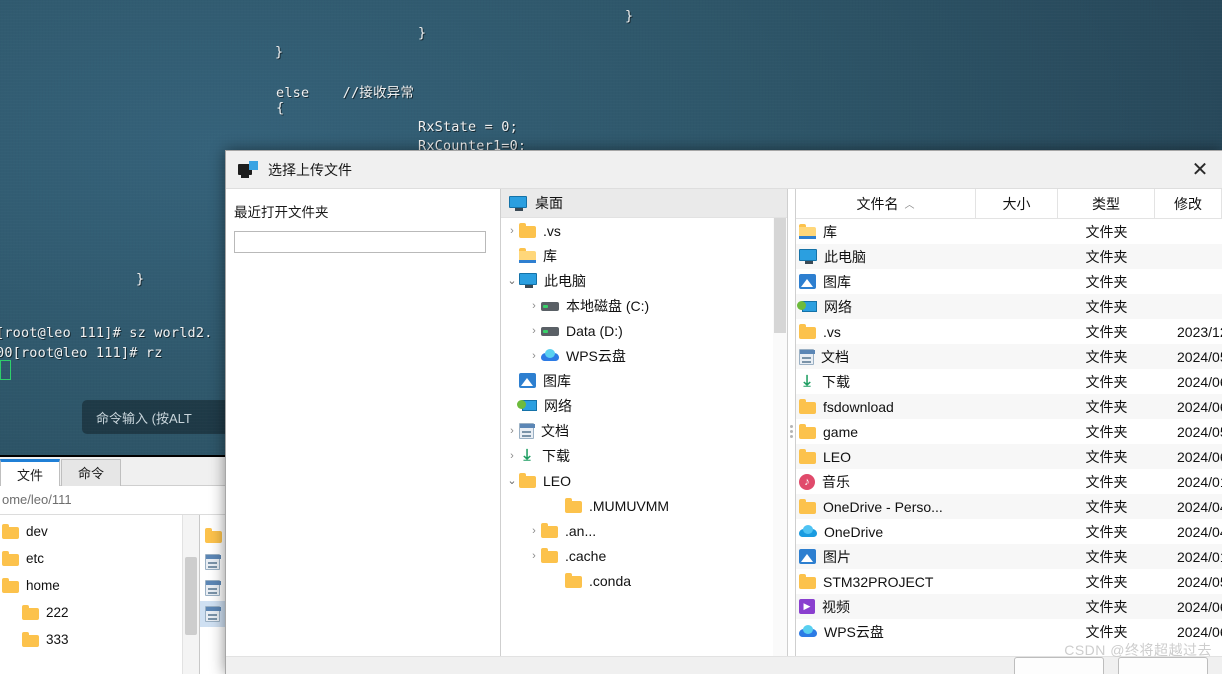 The image size is (1222, 674). I want to click on tree-node: › .vs, so click(644, 230).